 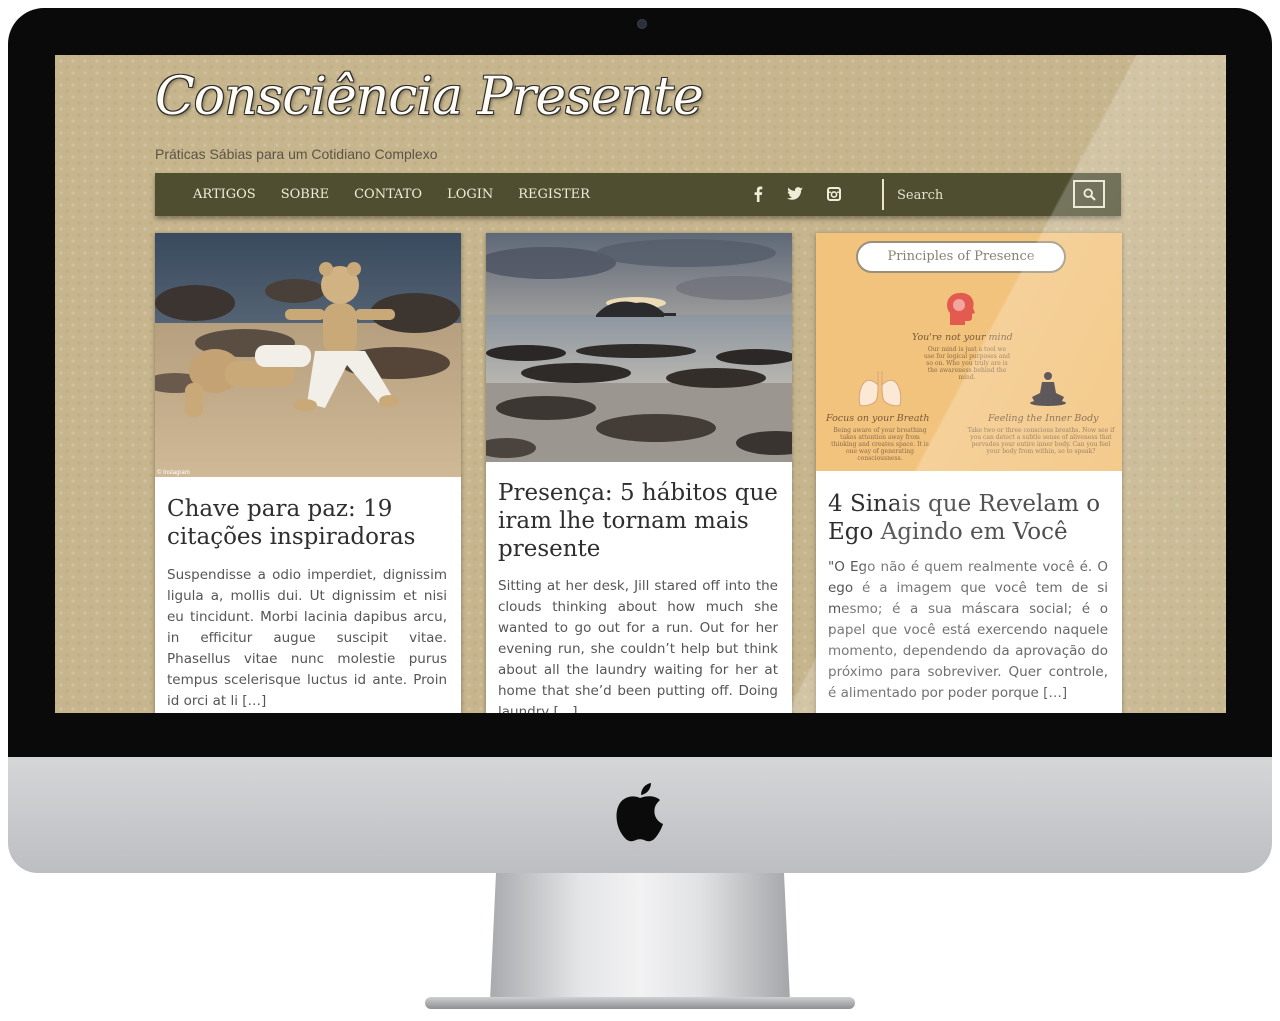 I want to click on meditation-icon, so click(x=1048, y=389).